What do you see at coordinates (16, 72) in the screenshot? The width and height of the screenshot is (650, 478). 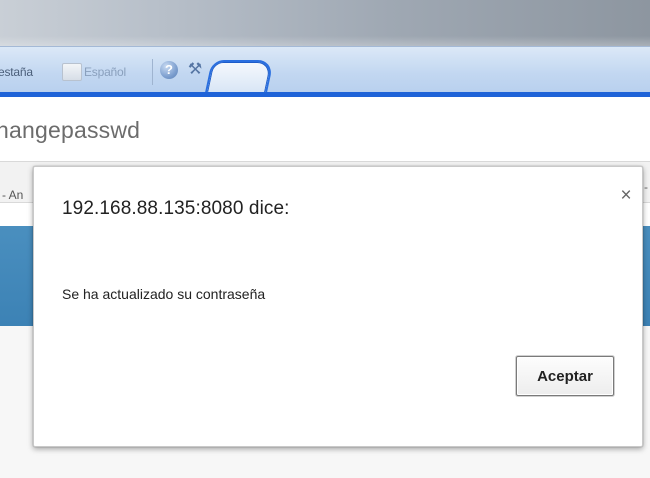 I see `tab-menu-item: estaña` at bounding box center [16, 72].